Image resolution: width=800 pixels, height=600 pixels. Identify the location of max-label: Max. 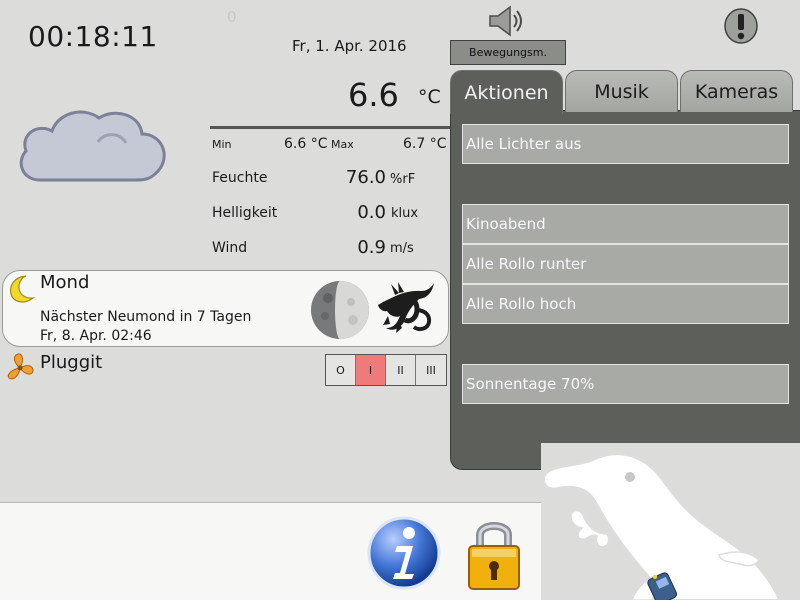
(342, 144).